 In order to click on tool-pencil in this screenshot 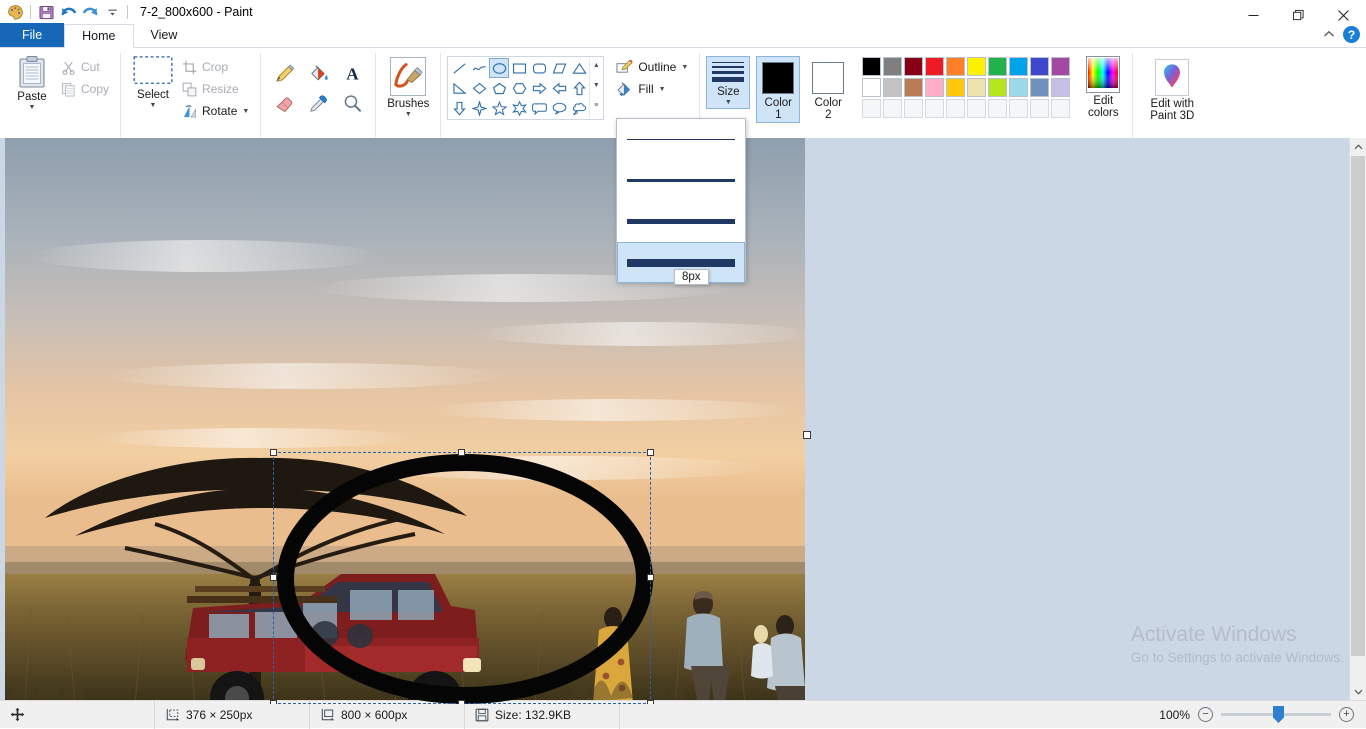, I will do `click(284, 73)`.